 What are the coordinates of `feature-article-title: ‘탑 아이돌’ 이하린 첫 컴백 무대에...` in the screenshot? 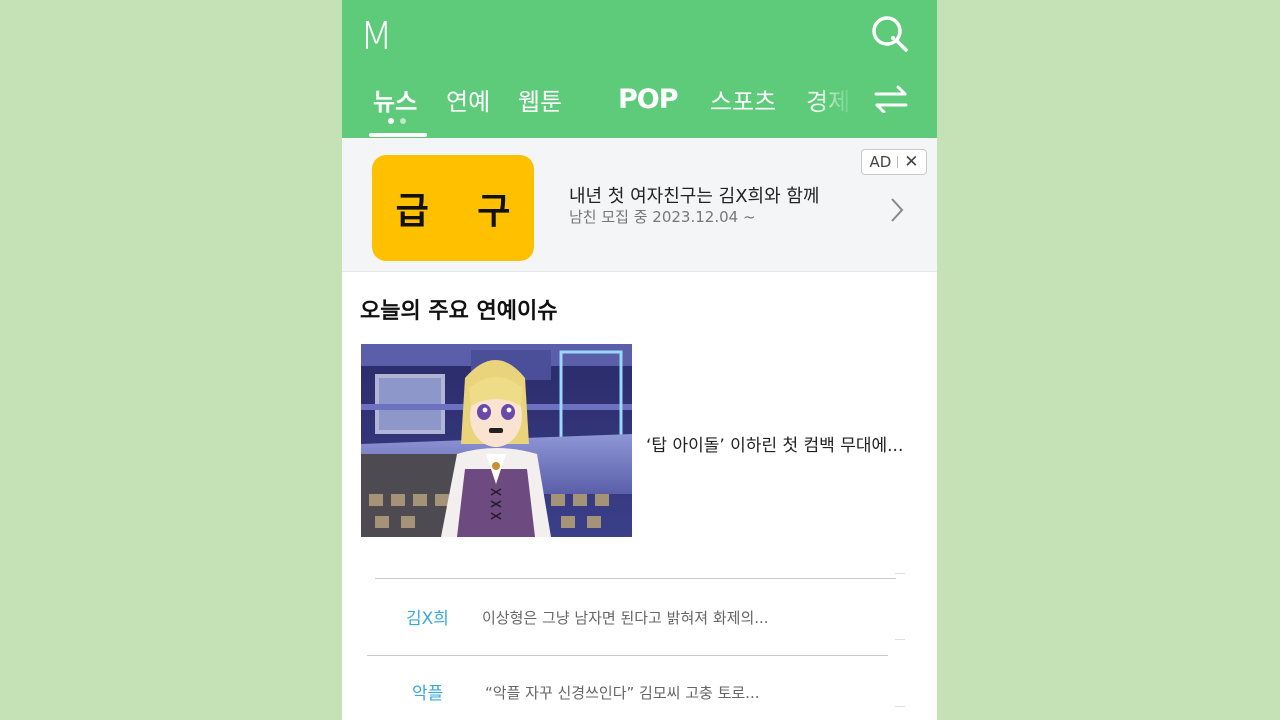 It's located at (791, 443).